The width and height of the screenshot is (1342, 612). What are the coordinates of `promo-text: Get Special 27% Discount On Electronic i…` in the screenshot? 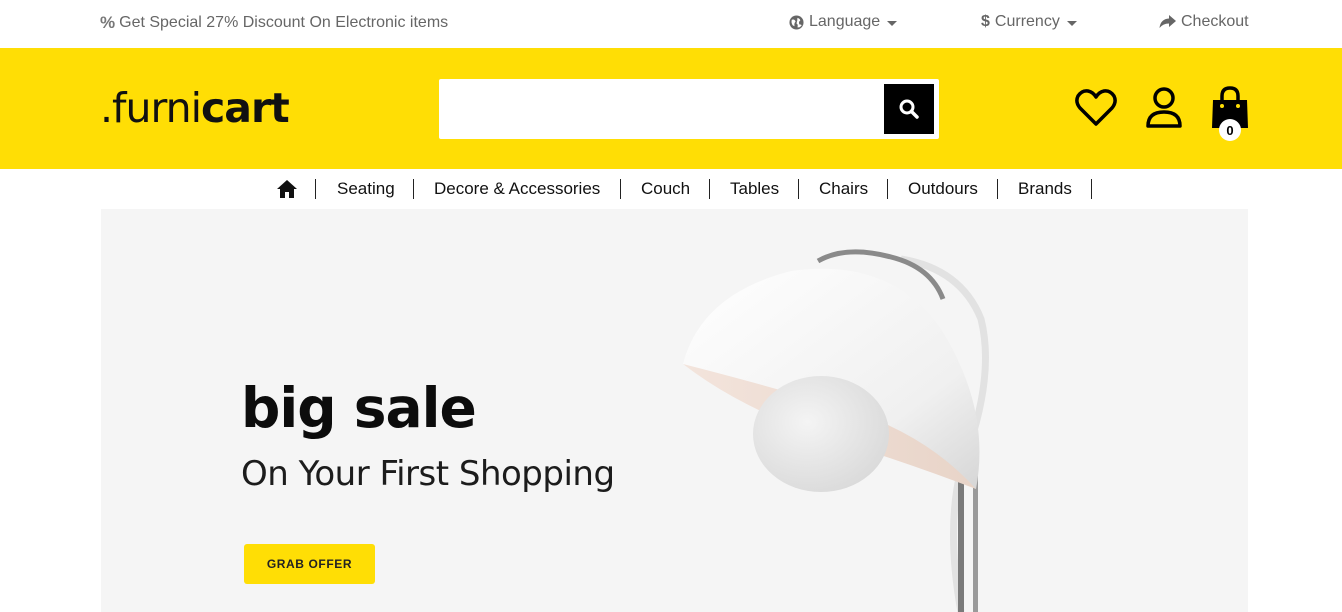 It's located at (284, 22).